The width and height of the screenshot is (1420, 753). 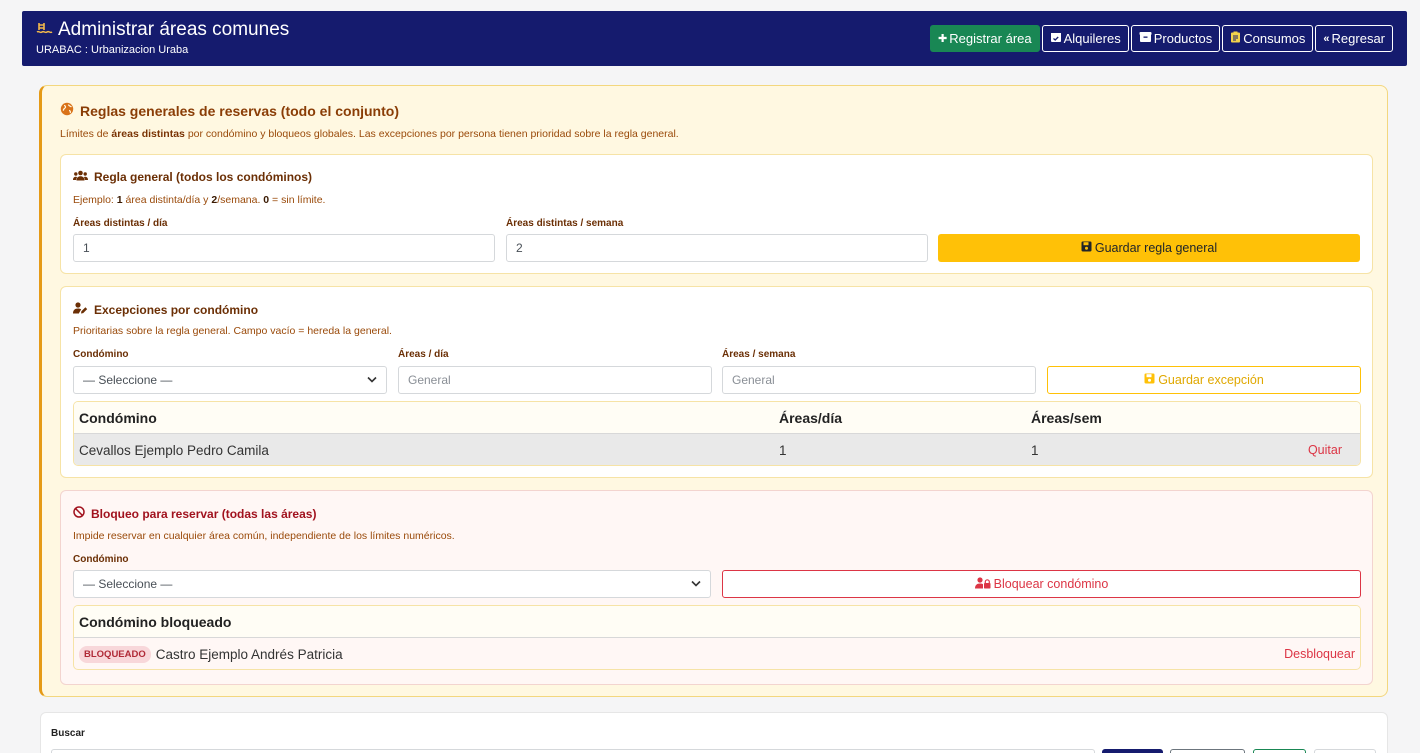 What do you see at coordinates (783, 450) in the screenshot?
I see `row-day: 1` at bounding box center [783, 450].